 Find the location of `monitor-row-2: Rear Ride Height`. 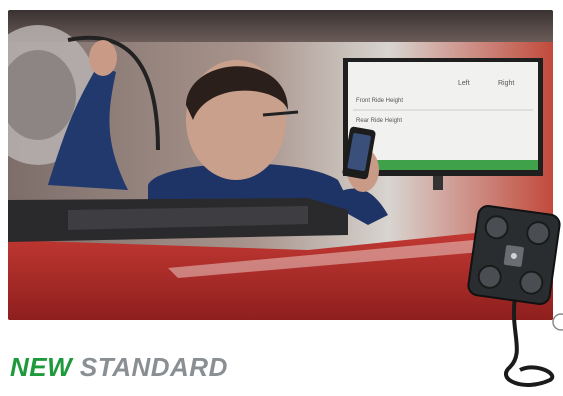

monitor-row-2: Rear Ride Height is located at coordinates (379, 121).